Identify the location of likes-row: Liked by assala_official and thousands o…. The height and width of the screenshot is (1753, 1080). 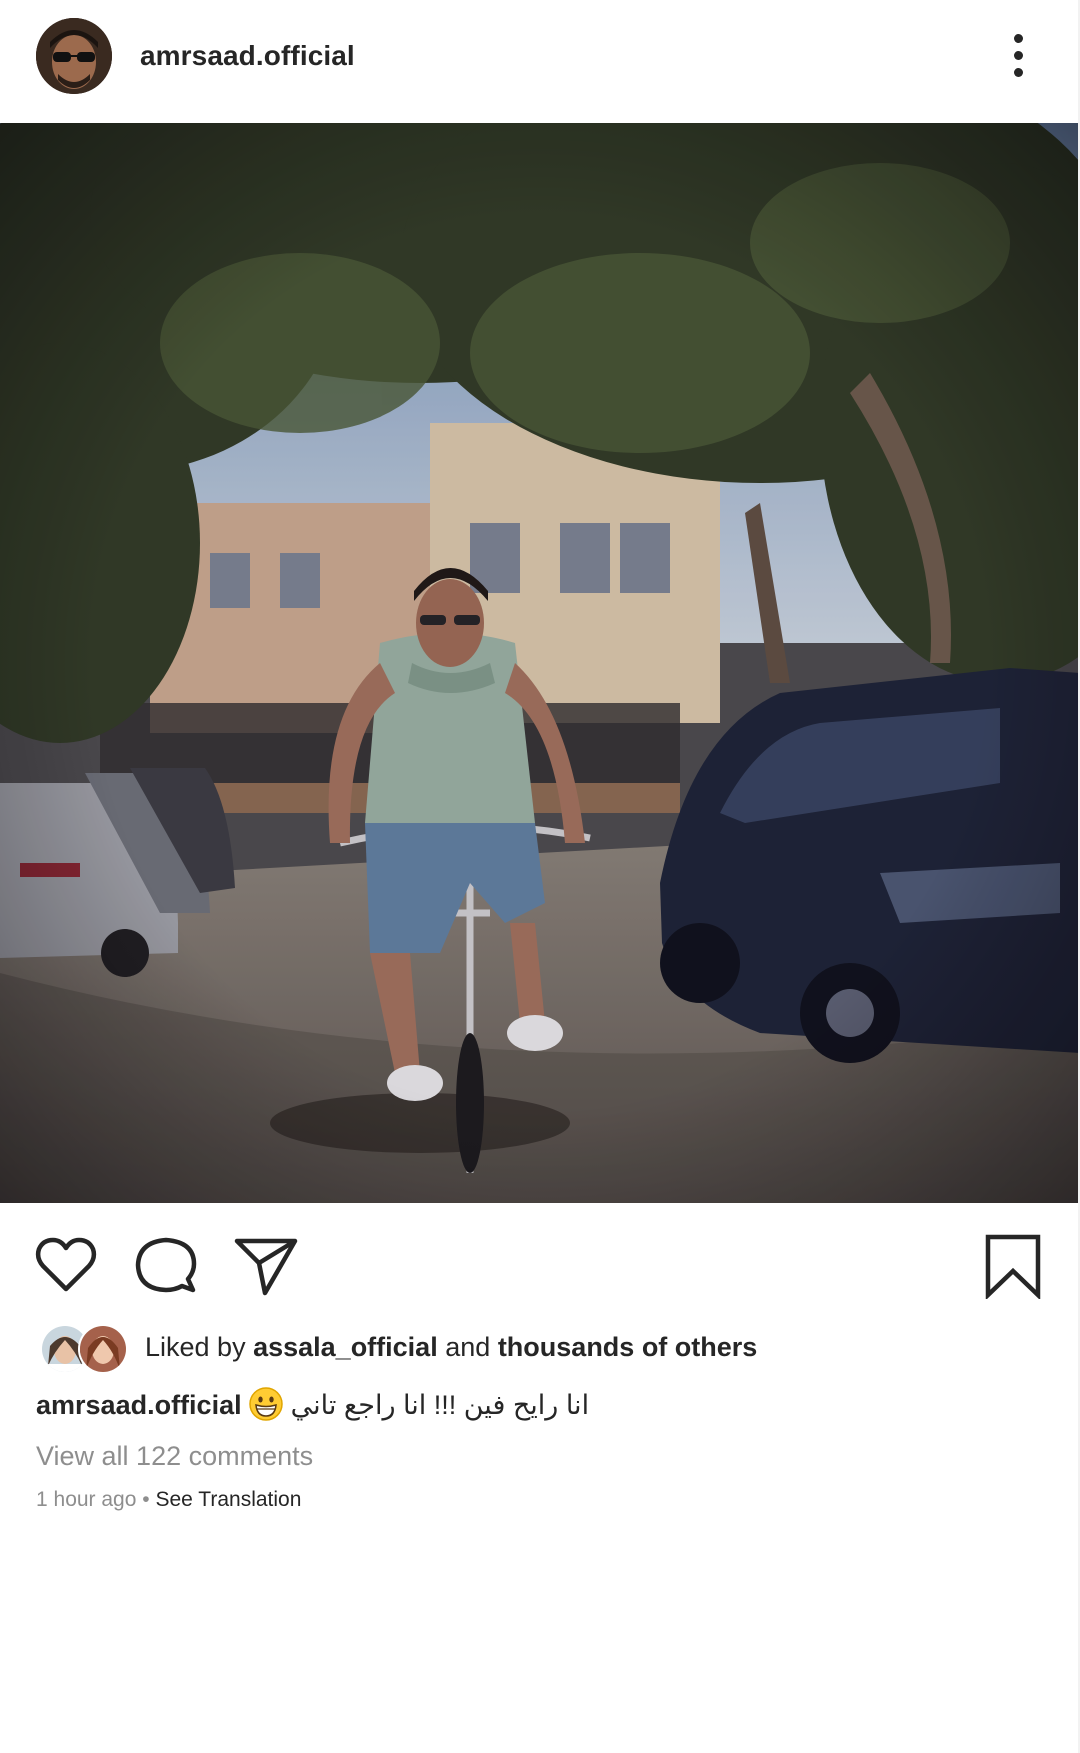
(540, 1349).